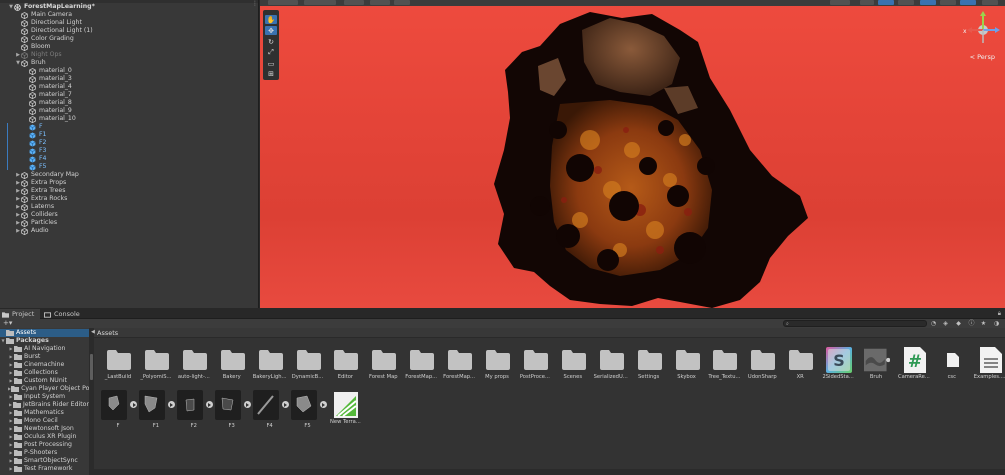 The height and width of the screenshot is (475, 1005). I want to click on favorite-star-icon: ★, so click(983, 323).